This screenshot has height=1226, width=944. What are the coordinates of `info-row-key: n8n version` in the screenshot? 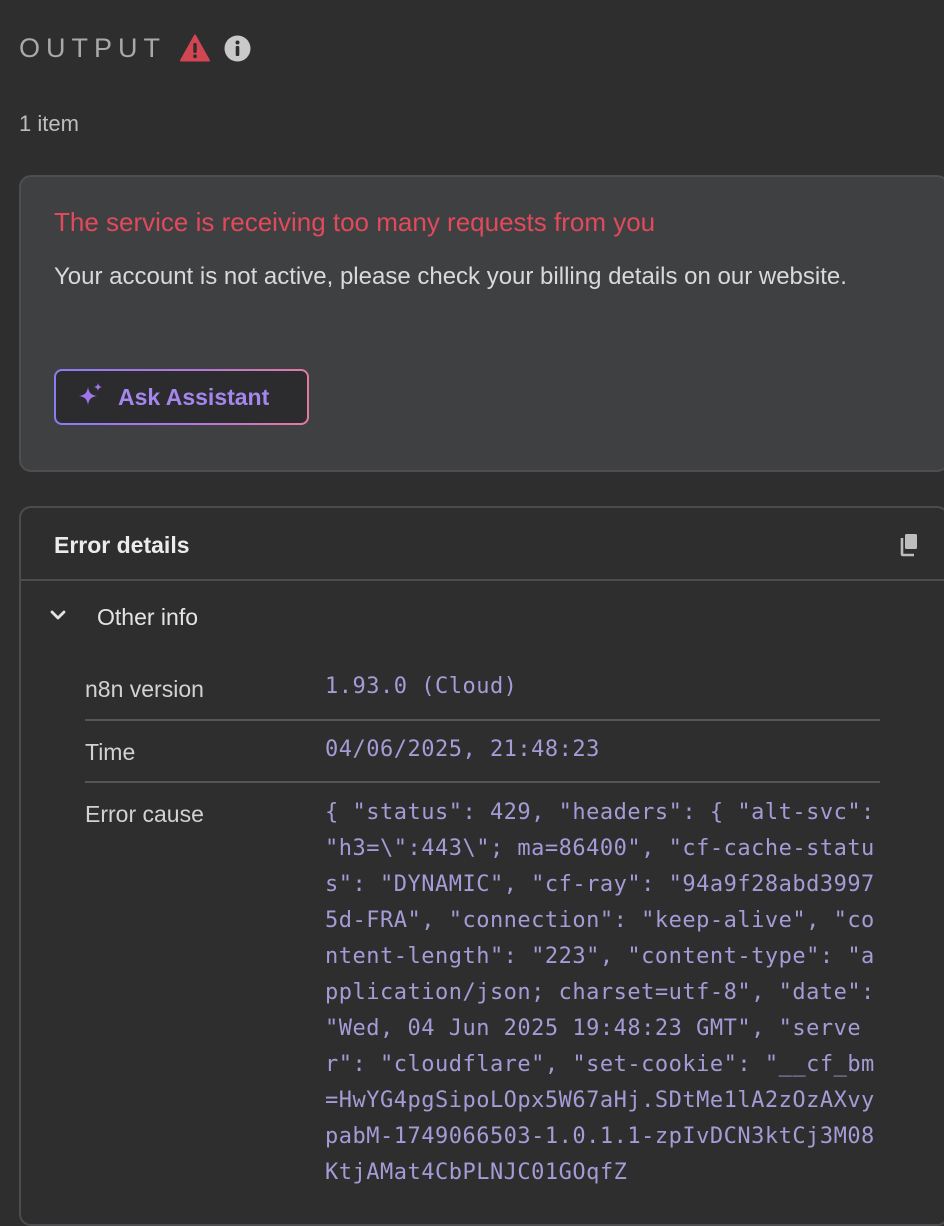 It's located at (144, 689).